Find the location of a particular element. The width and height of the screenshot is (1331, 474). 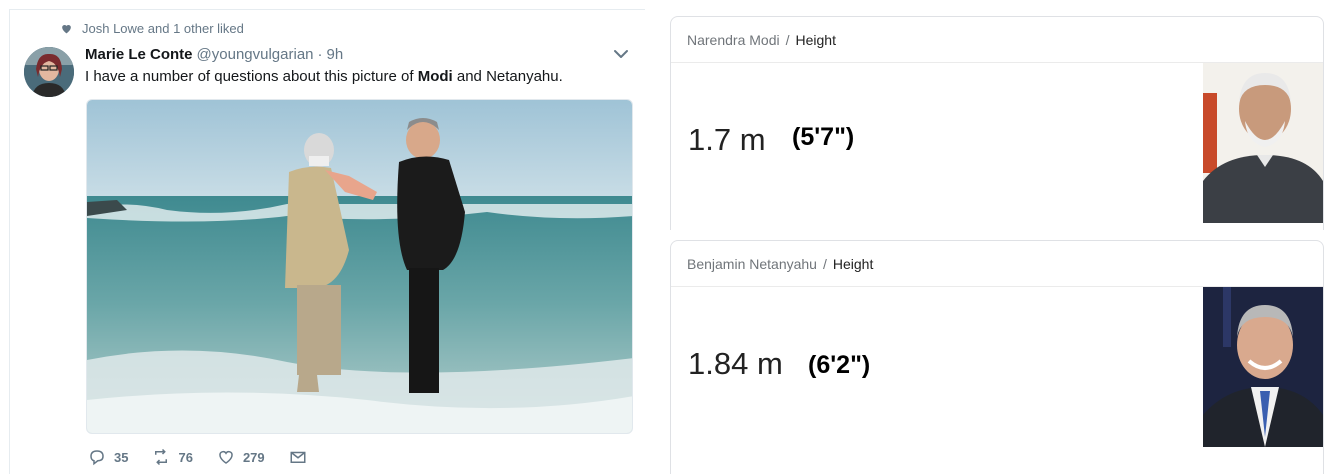

breadcrumb-person: Benjamin Netanyahu is located at coordinates (752, 264).